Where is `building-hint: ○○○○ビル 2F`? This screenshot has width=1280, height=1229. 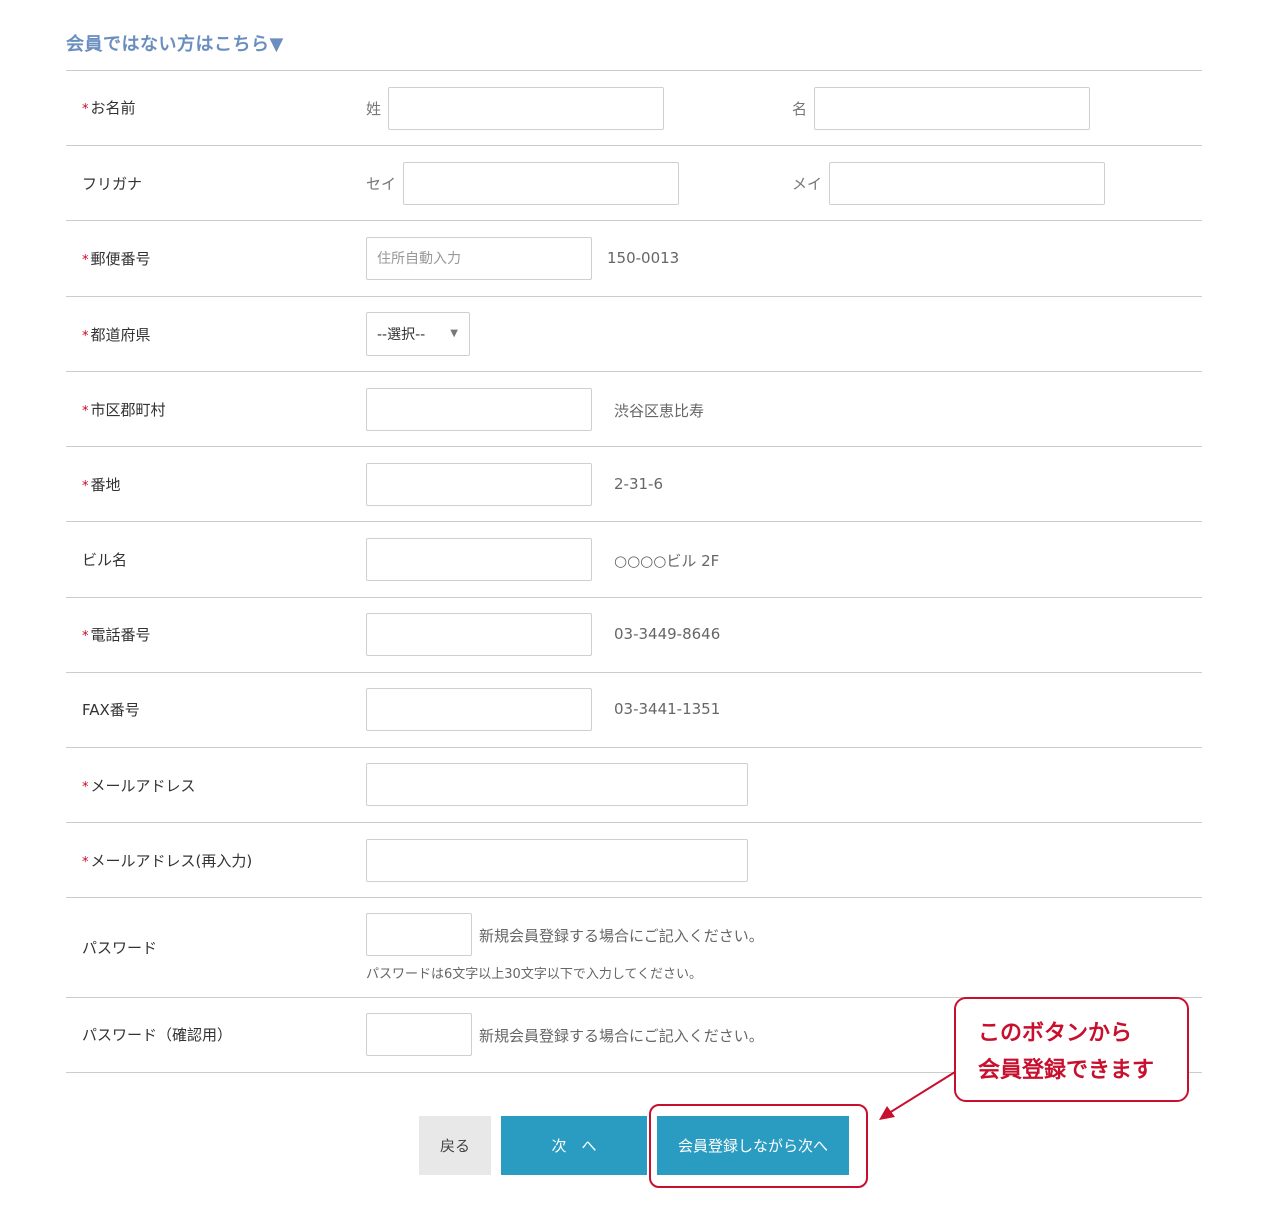 building-hint: ○○○○ビル 2F is located at coordinates (667, 561).